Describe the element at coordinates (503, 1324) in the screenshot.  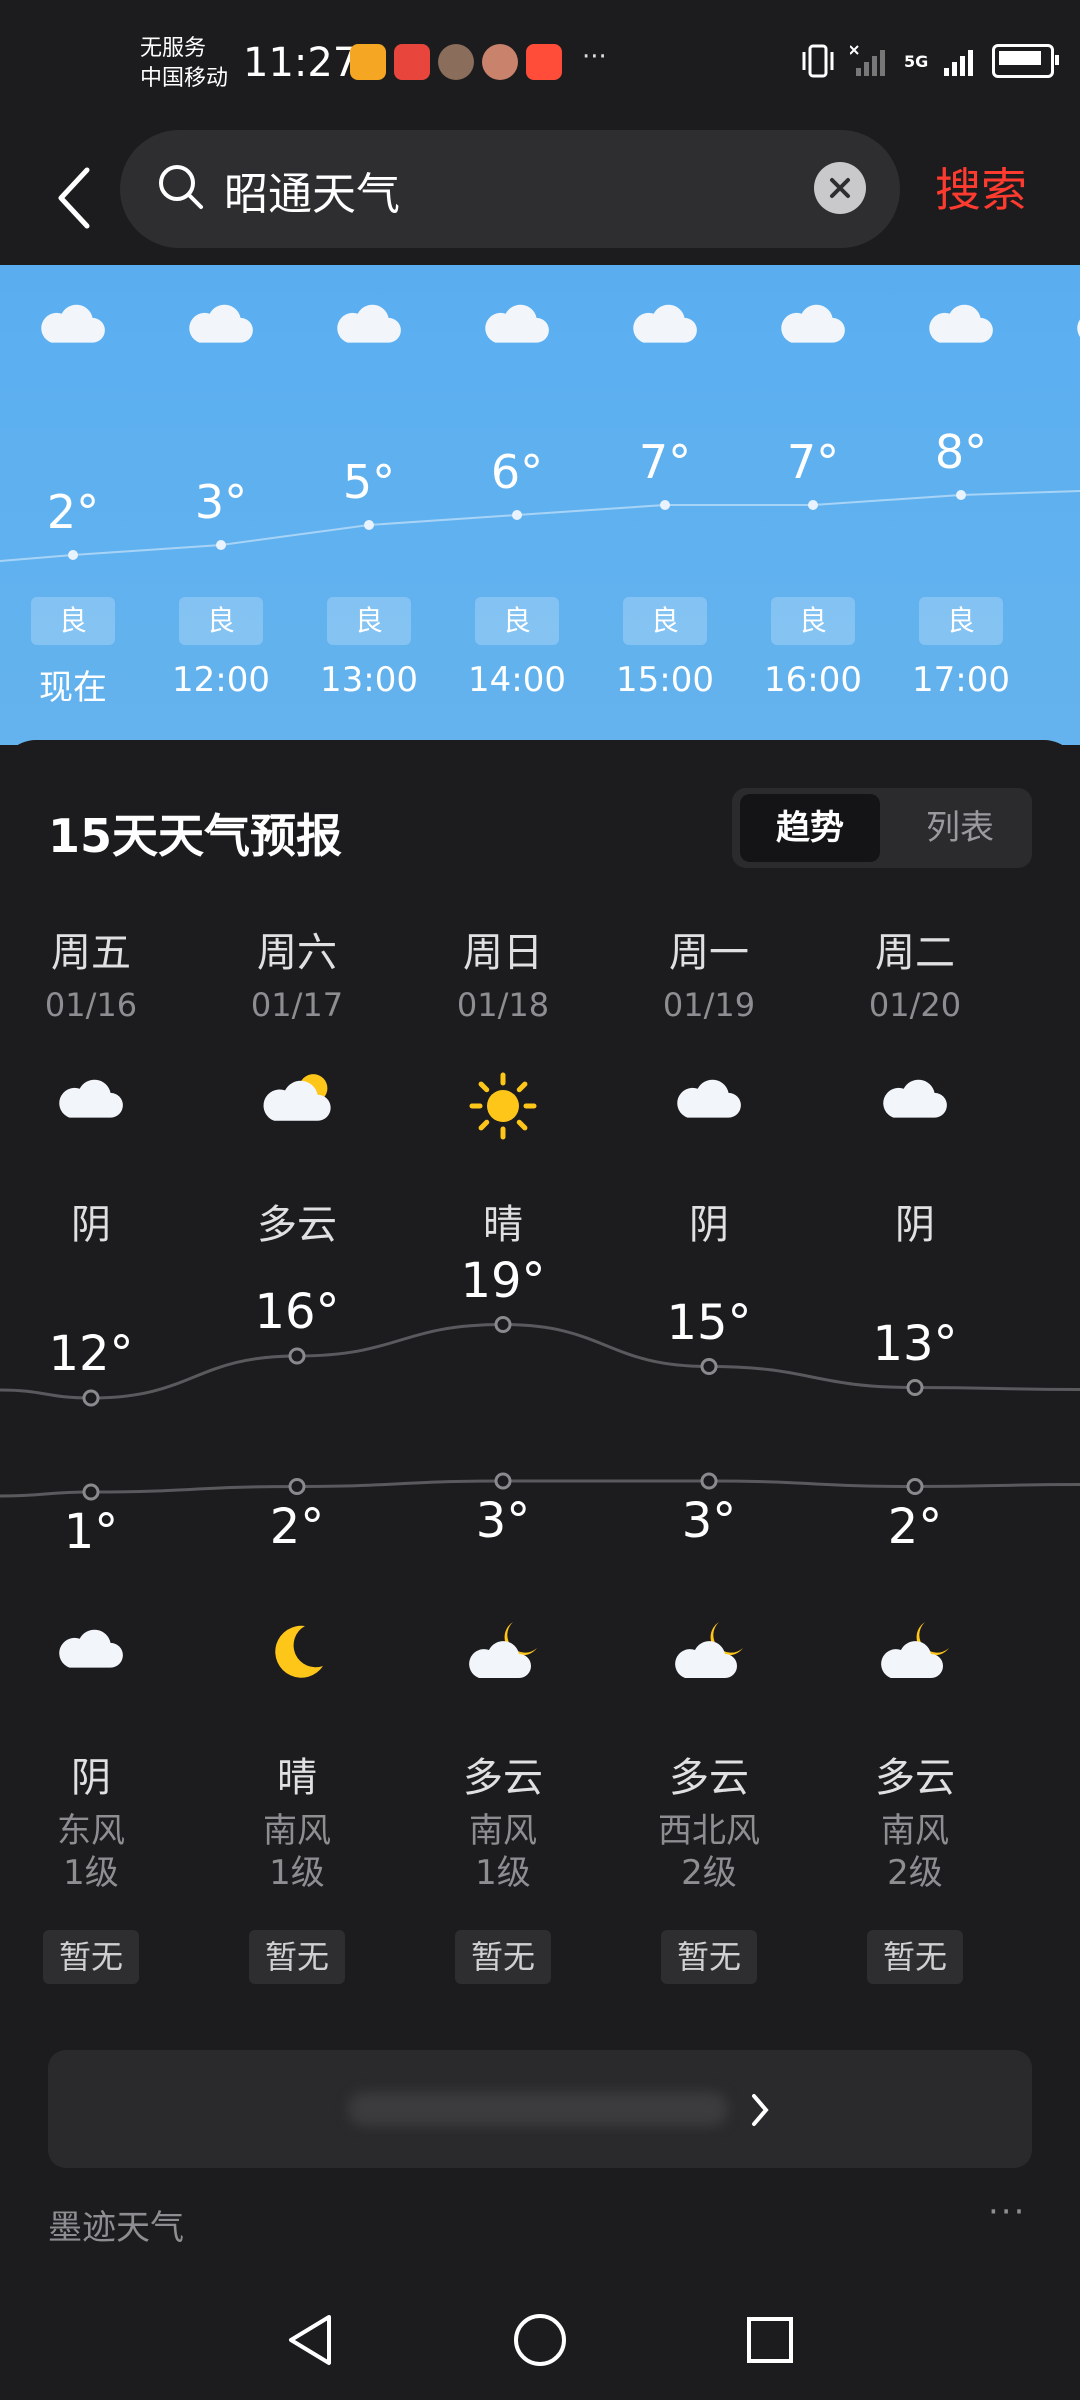
I see `high-temp-point` at that location.